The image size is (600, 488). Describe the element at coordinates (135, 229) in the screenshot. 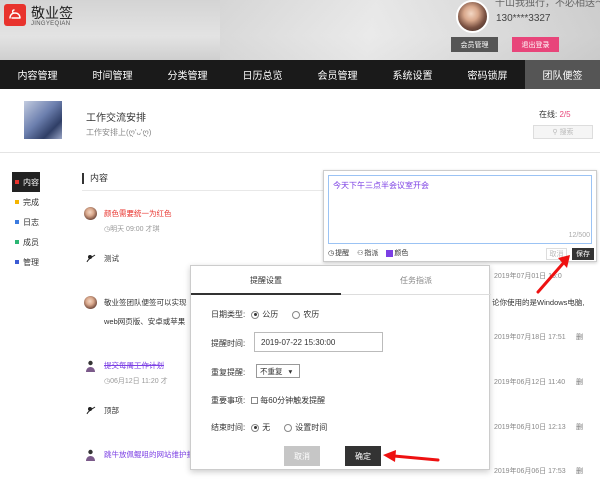

I see `item-meta-text: 明天 09:00 才琪` at that location.